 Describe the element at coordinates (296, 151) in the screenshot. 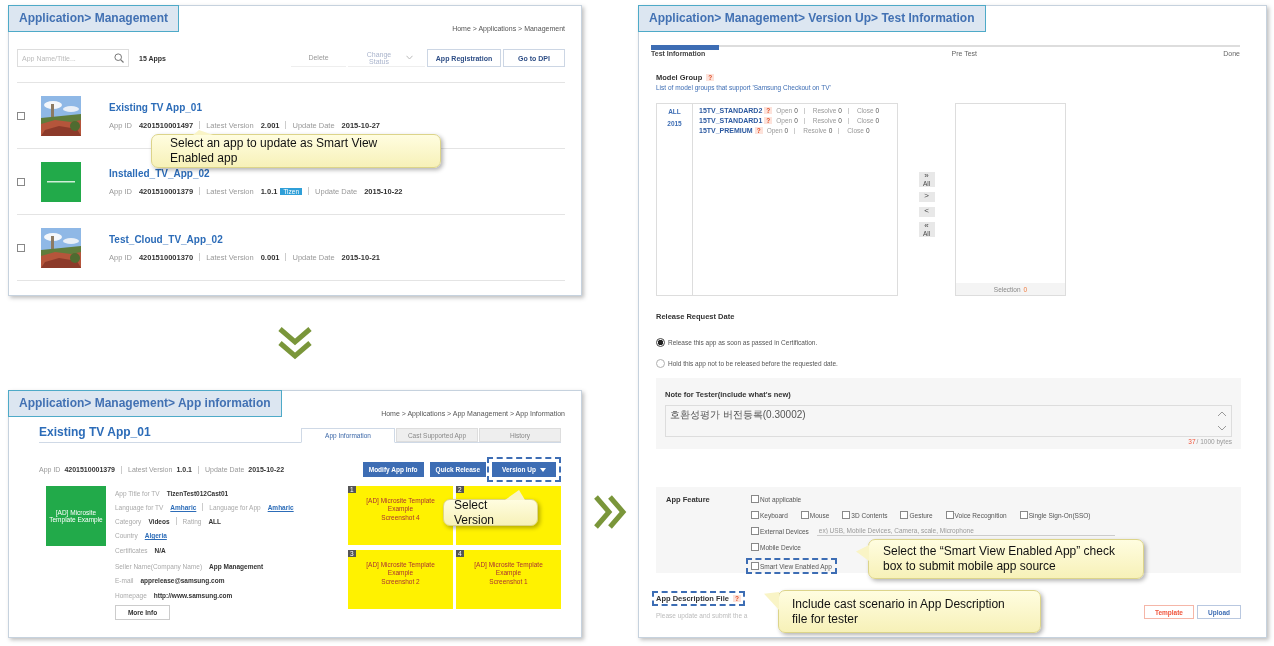

I see `callout-tooltip: Select an app to update as Smart View Enabled app` at that location.